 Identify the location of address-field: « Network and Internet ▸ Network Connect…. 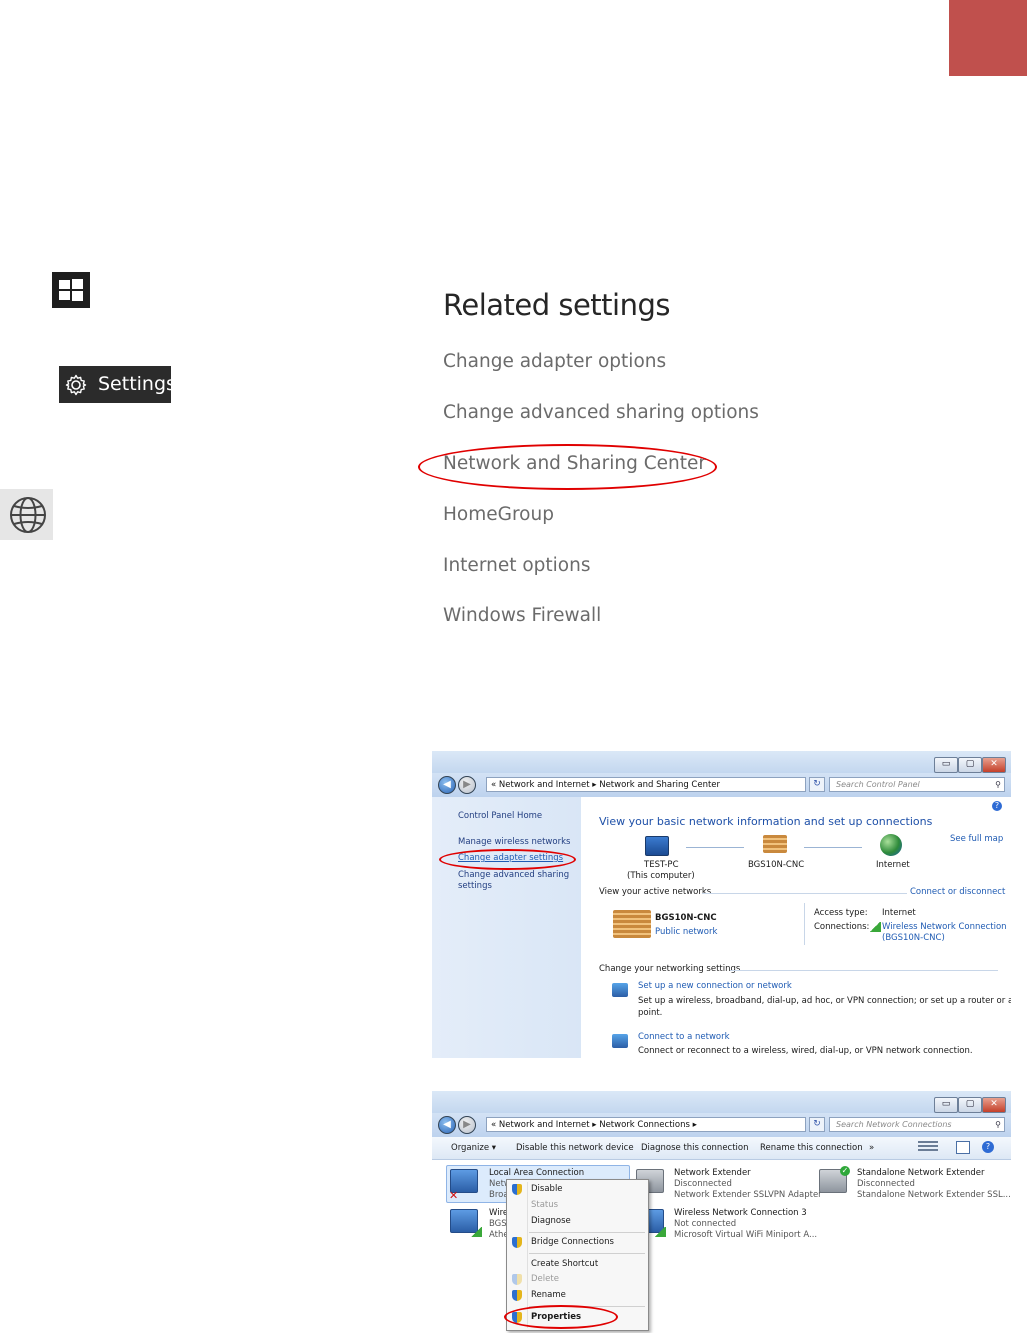
(646, 1124).